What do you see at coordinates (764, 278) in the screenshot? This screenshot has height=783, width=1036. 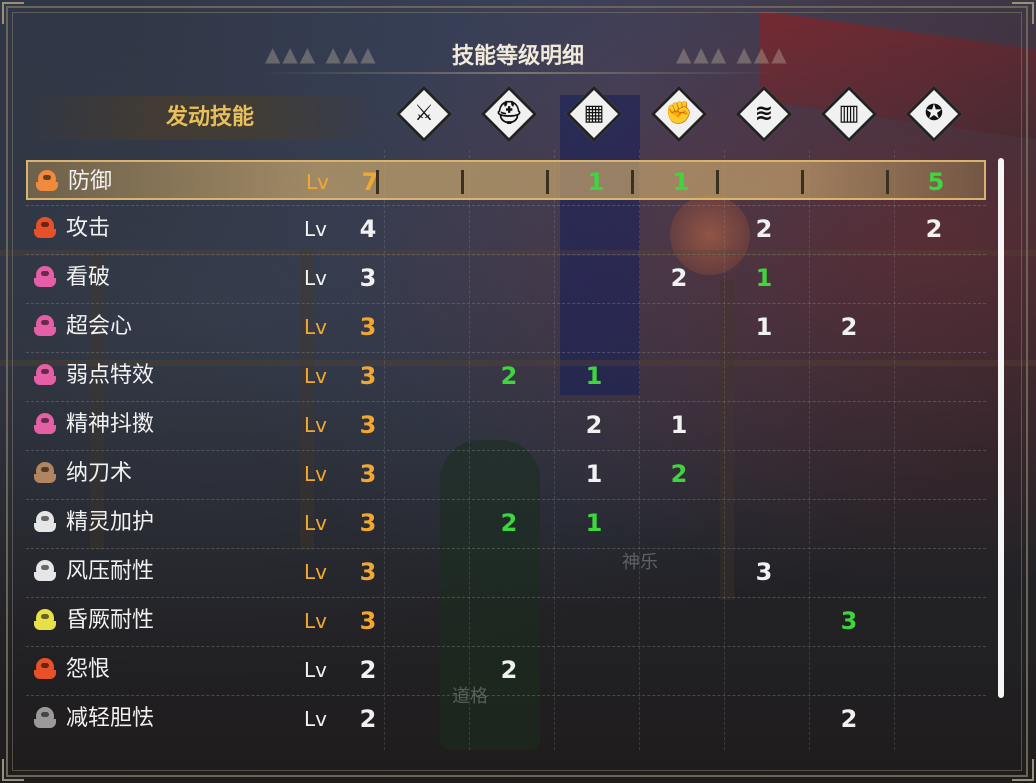 I see `slot-points-waist: 1` at bounding box center [764, 278].